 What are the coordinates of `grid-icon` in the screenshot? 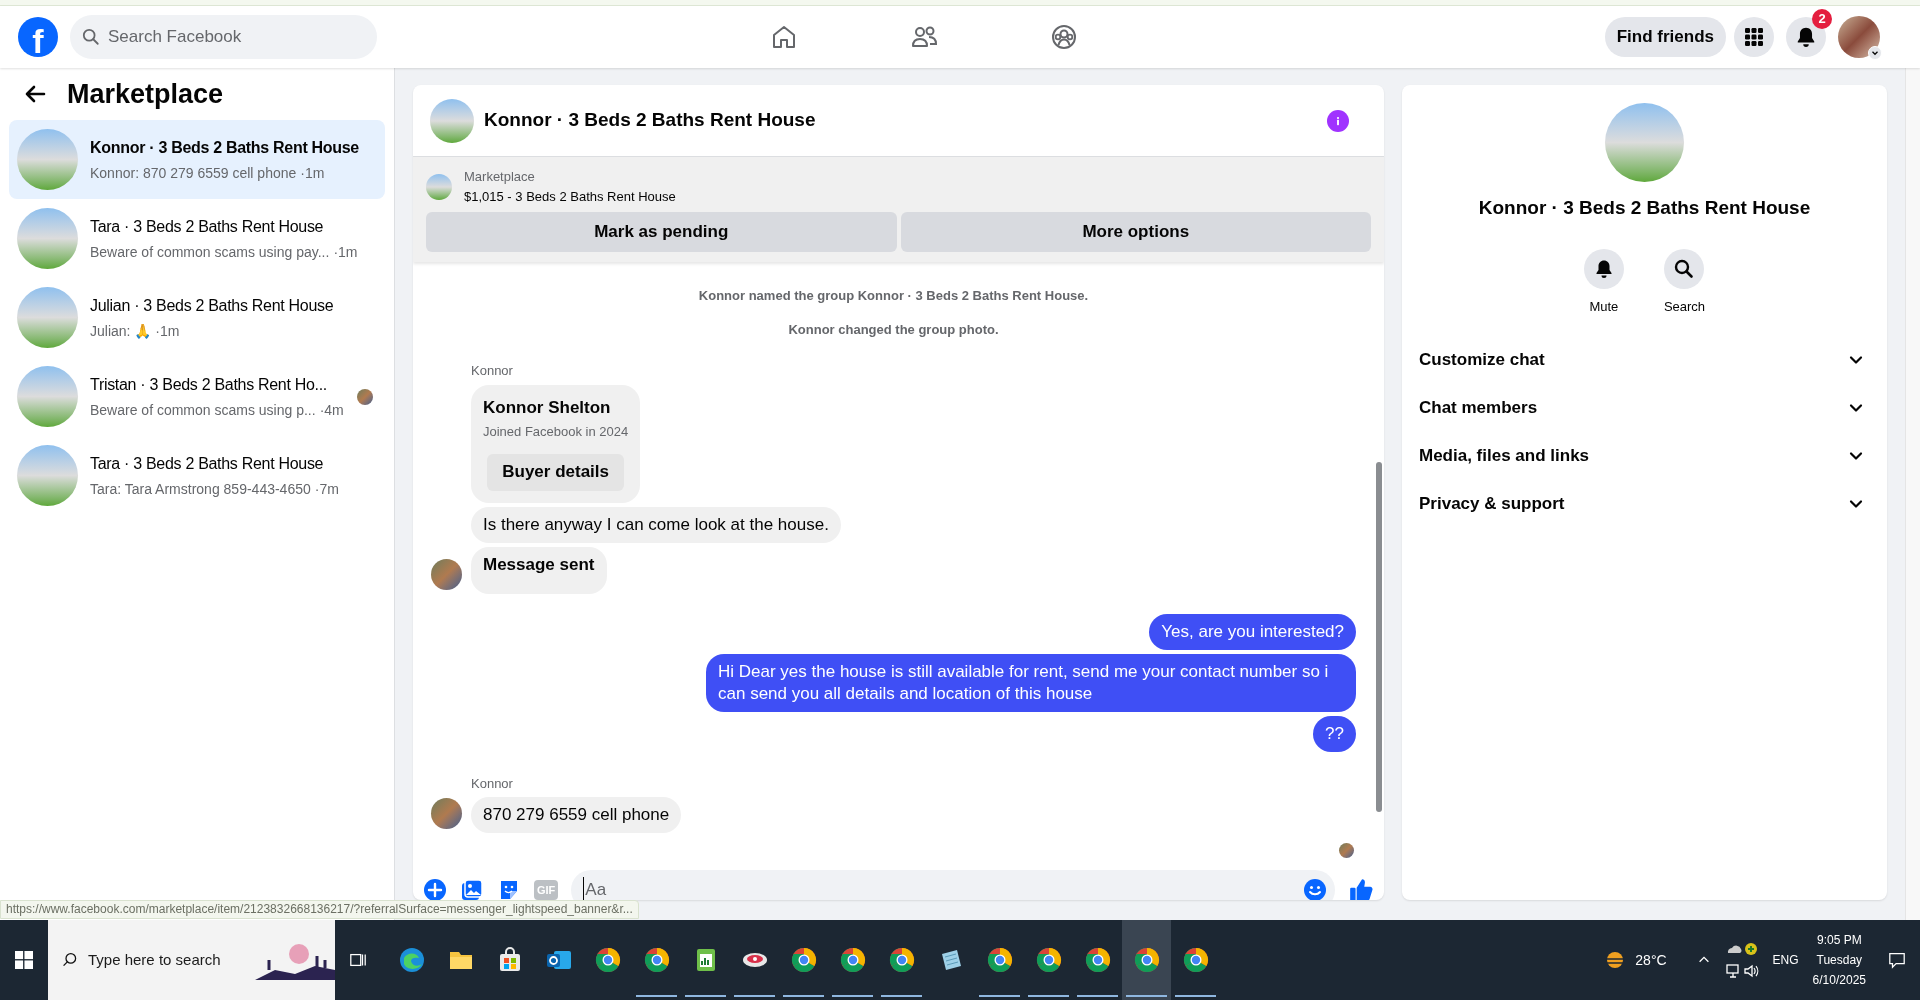 It's located at (1754, 37).